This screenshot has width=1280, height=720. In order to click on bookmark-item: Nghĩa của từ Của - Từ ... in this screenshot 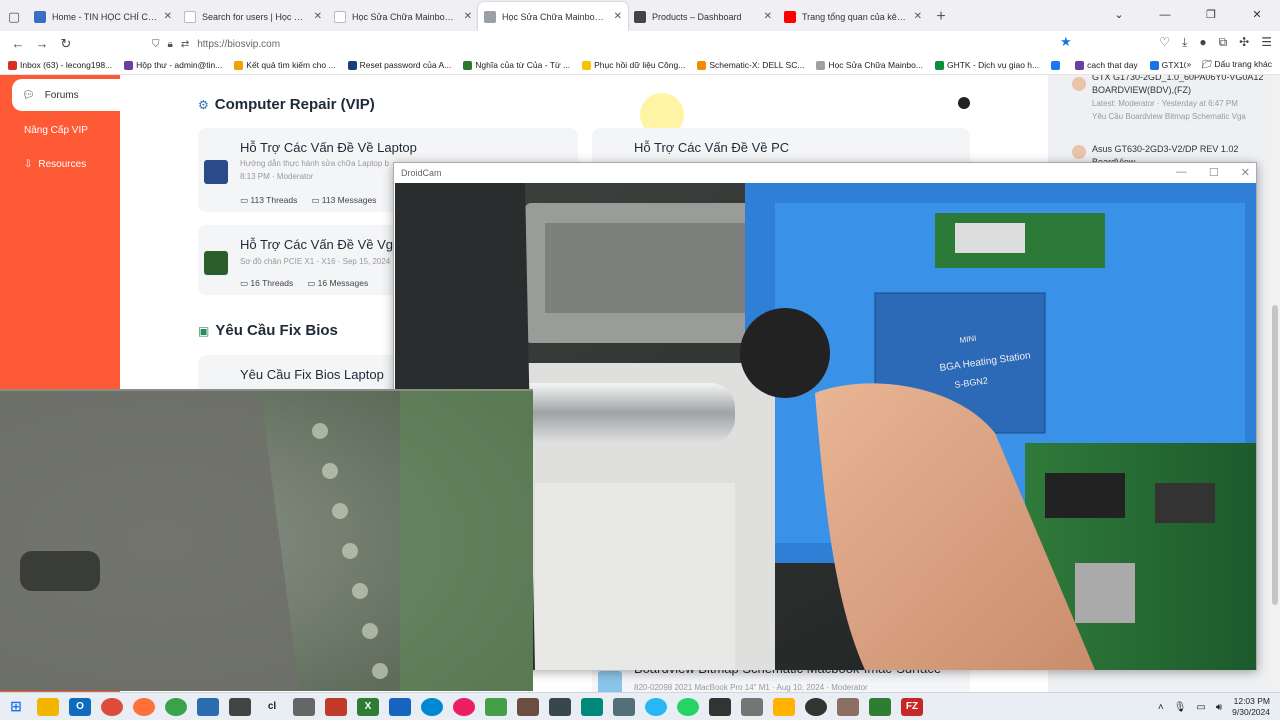, I will do `click(516, 65)`.